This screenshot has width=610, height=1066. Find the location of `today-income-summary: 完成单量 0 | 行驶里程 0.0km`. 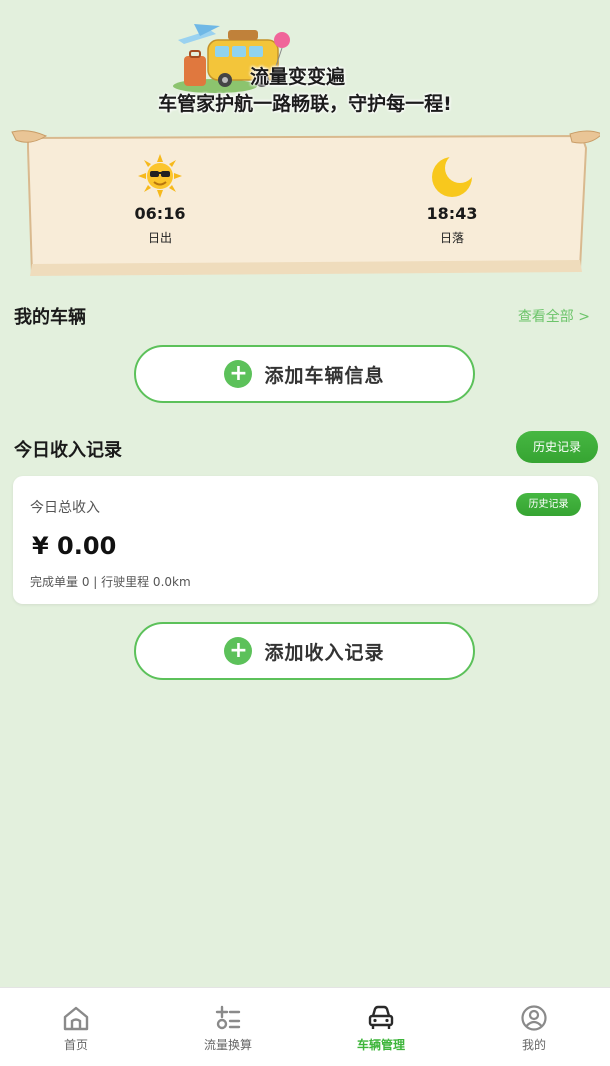

today-income-summary: 完成单量 0 | 行驶里程 0.0km is located at coordinates (110, 582).